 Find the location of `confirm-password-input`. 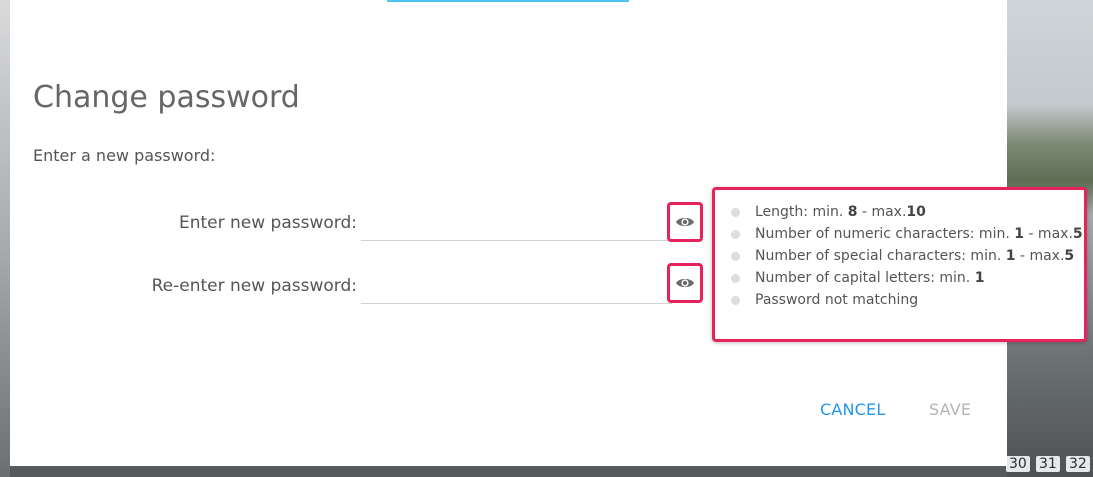

confirm-password-input is located at coordinates (516, 289).